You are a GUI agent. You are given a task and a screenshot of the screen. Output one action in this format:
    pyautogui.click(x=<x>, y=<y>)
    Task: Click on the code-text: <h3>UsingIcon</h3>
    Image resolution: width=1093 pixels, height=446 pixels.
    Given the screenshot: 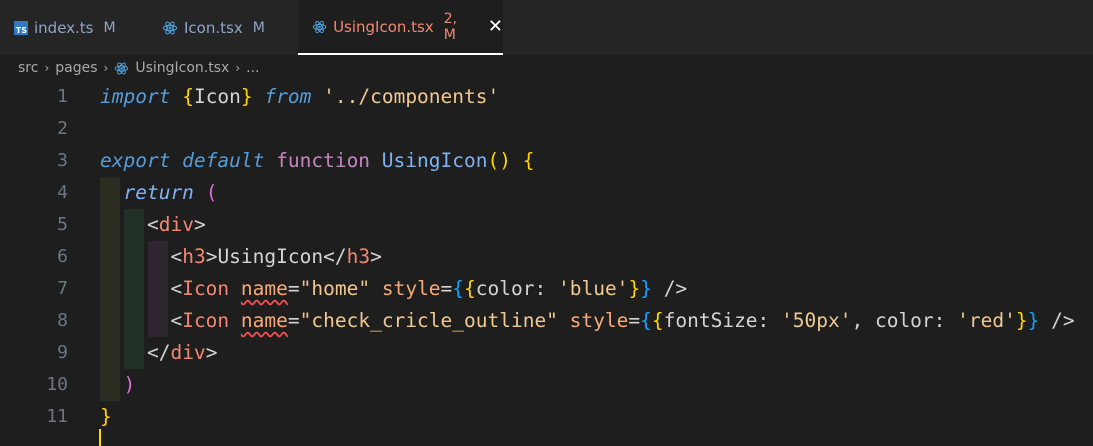 What is the action you would take?
    pyautogui.click(x=276, y=256)
    